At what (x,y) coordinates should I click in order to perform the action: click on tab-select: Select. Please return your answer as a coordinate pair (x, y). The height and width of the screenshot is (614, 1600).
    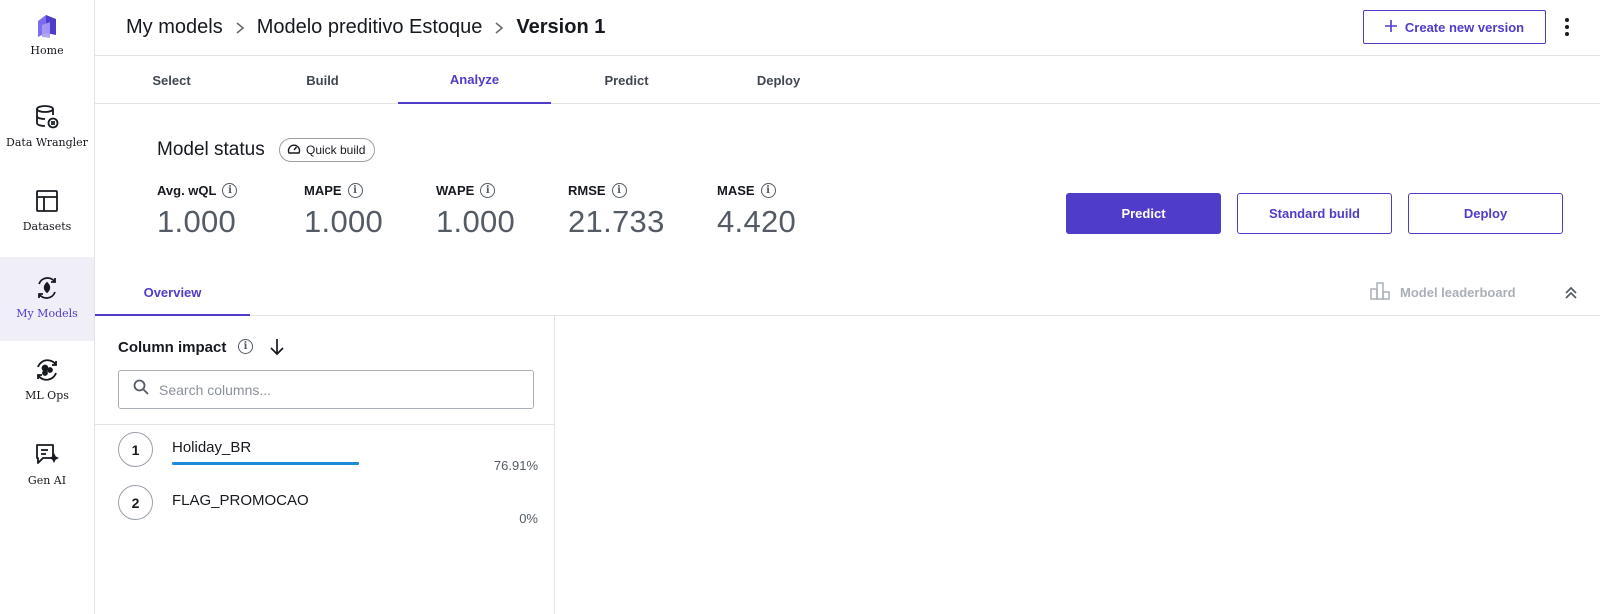
    Looking at the image, I should click on (171, 80).